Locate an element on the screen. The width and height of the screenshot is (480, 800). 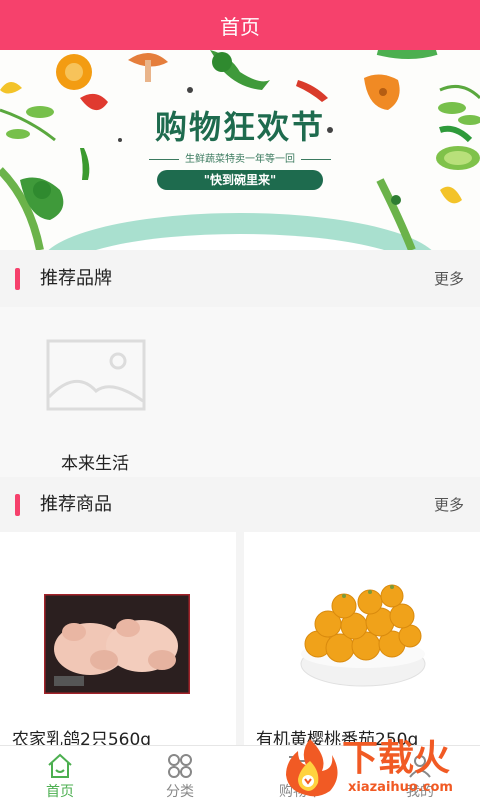
tab-label: 分类 is located at coordinates (180, 792).